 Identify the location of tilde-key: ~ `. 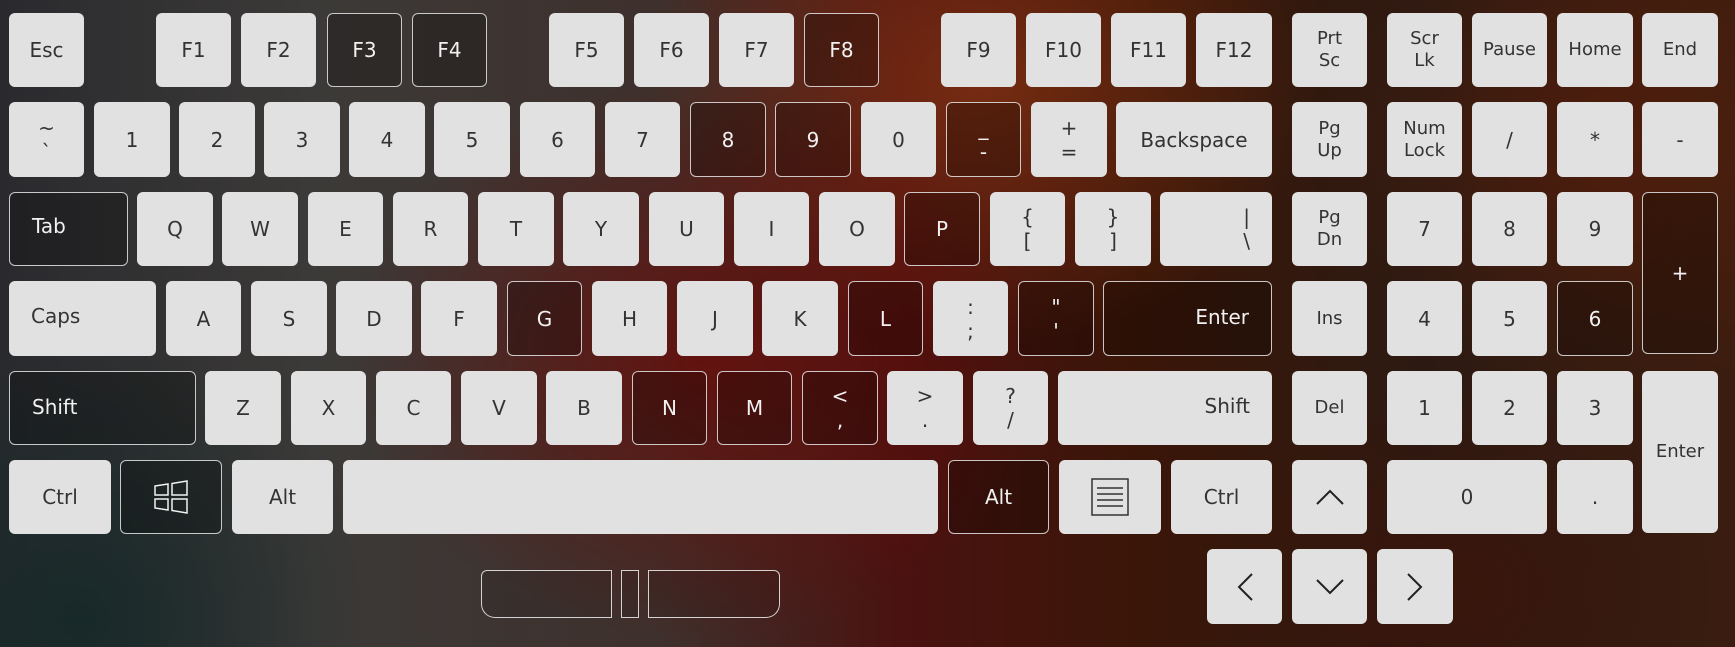
(46, 139).